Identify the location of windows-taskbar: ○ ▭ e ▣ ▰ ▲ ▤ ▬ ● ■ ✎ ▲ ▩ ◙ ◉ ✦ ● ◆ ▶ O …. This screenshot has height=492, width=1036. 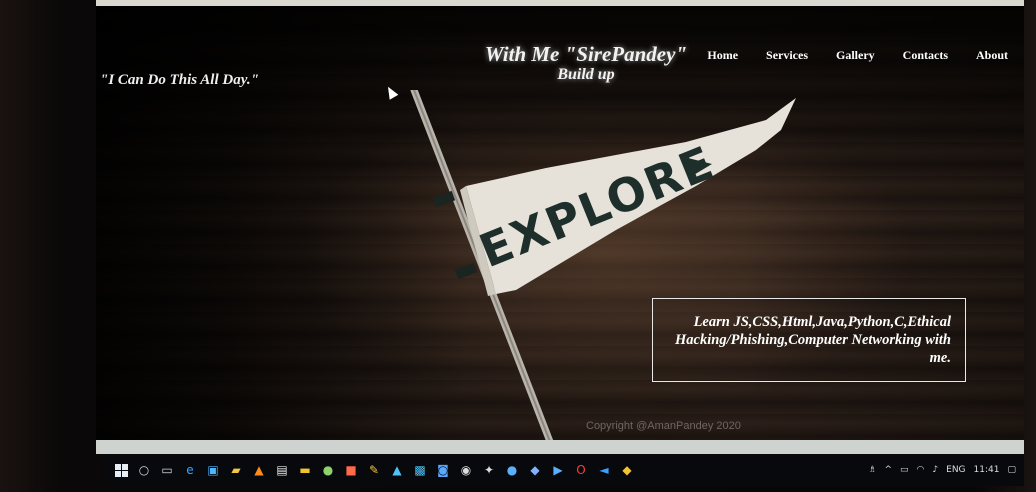
(566, 470).